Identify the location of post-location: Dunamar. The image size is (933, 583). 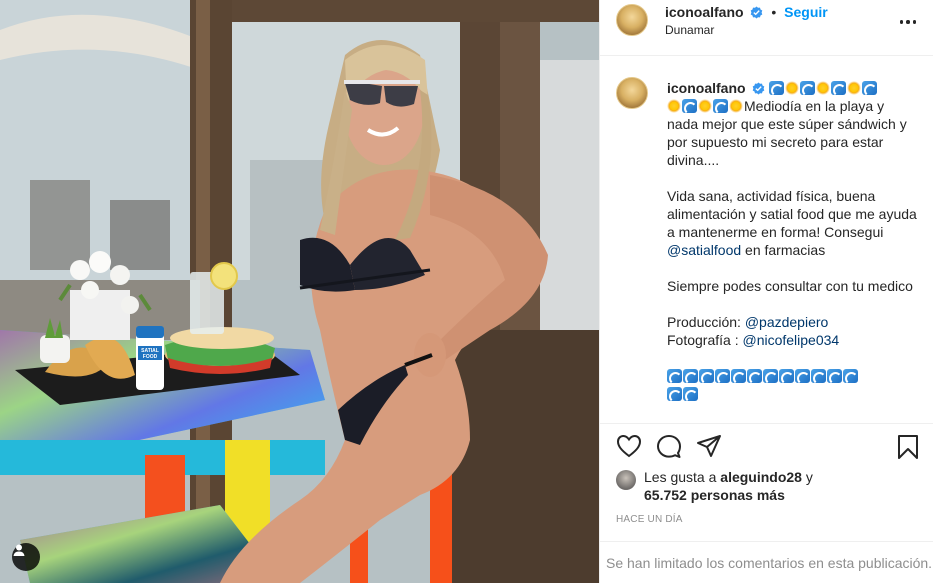
(689, 30).